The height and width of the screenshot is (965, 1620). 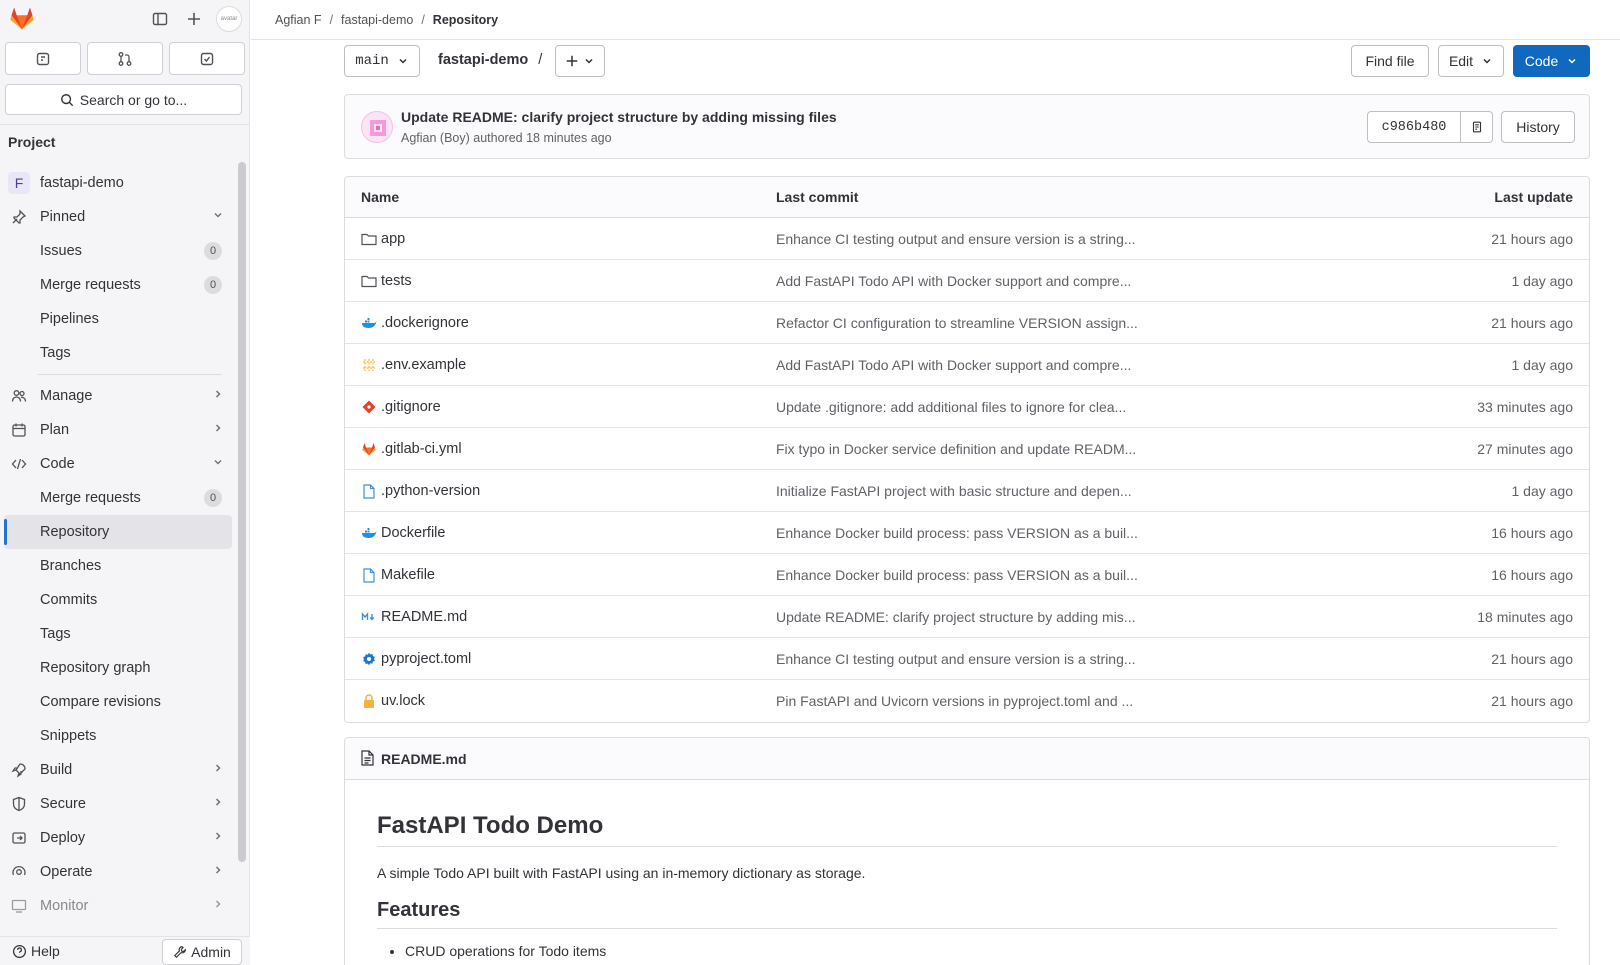 What do you see at coordinates (490, 60) in the screenshot?
I see `repo-path: fastapi-demo /` at bounding box center [490, 60].